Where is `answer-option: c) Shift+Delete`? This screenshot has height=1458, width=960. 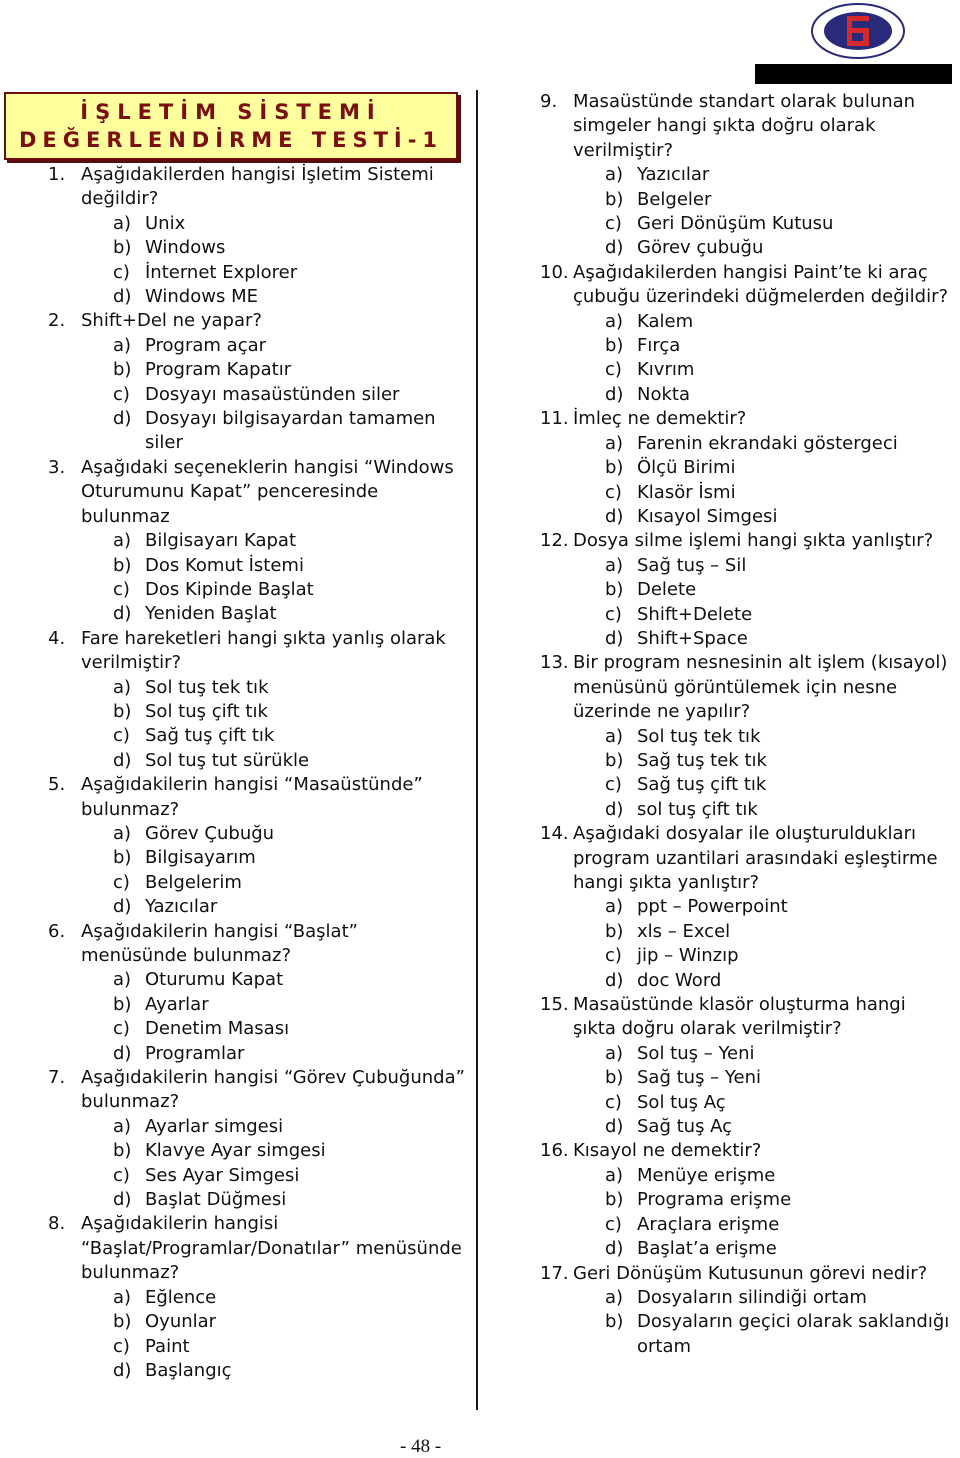
answer-option: c) Shift+Delete is located at coordinates (745, 615).